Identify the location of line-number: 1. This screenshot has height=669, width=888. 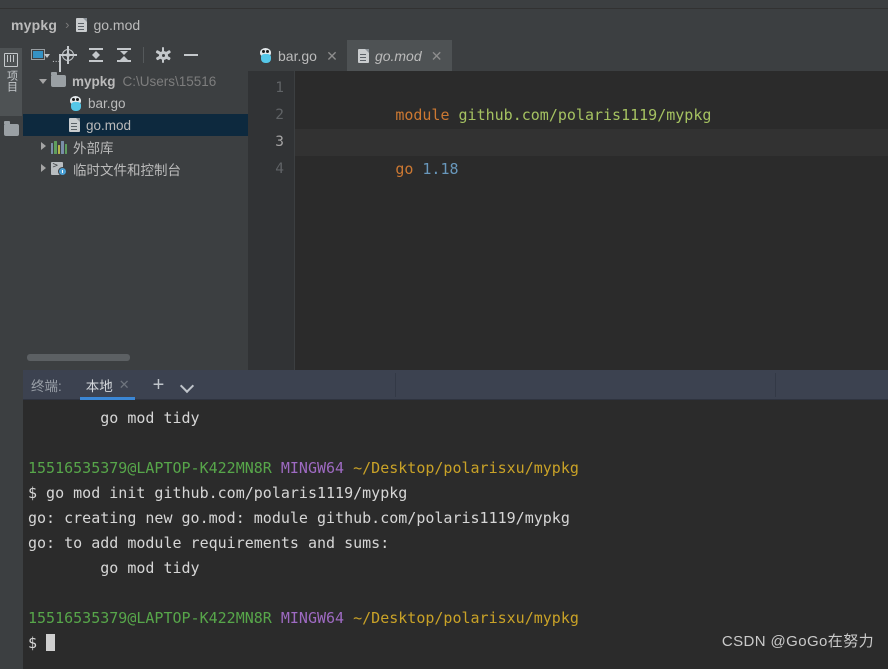
(279, 88).